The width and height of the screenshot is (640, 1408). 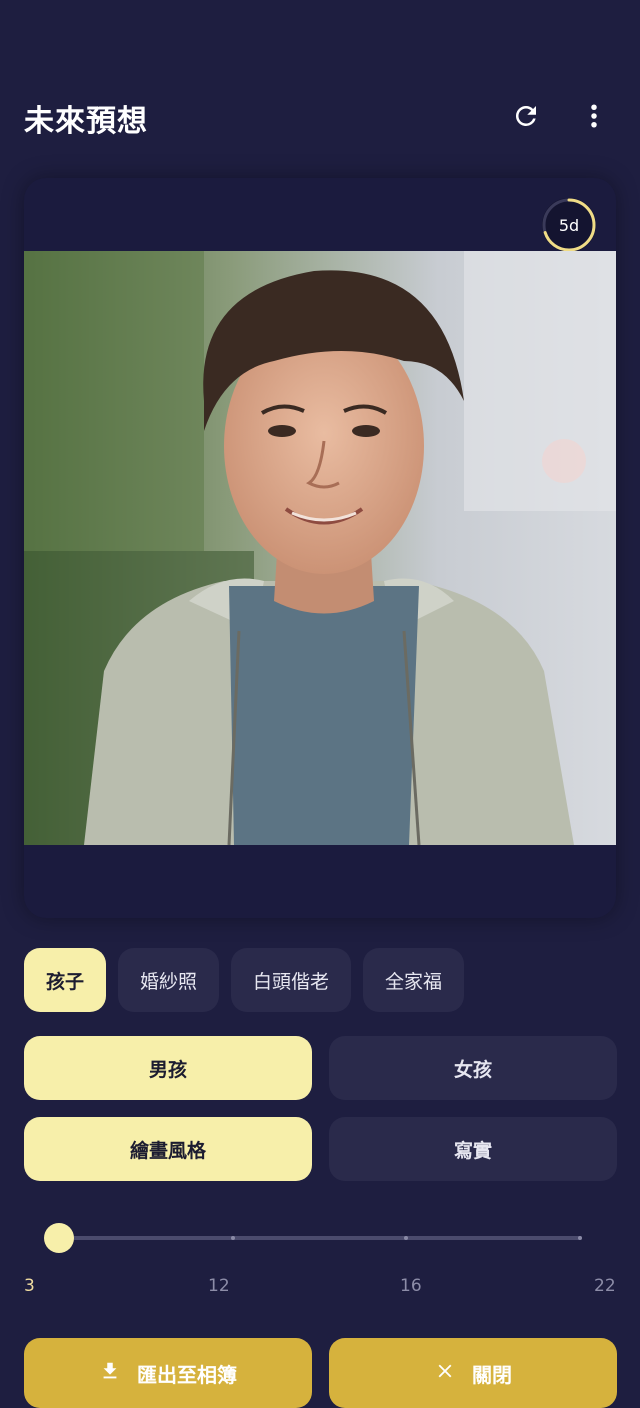 I want to click on age-slider, so click(x=314, y=1238).